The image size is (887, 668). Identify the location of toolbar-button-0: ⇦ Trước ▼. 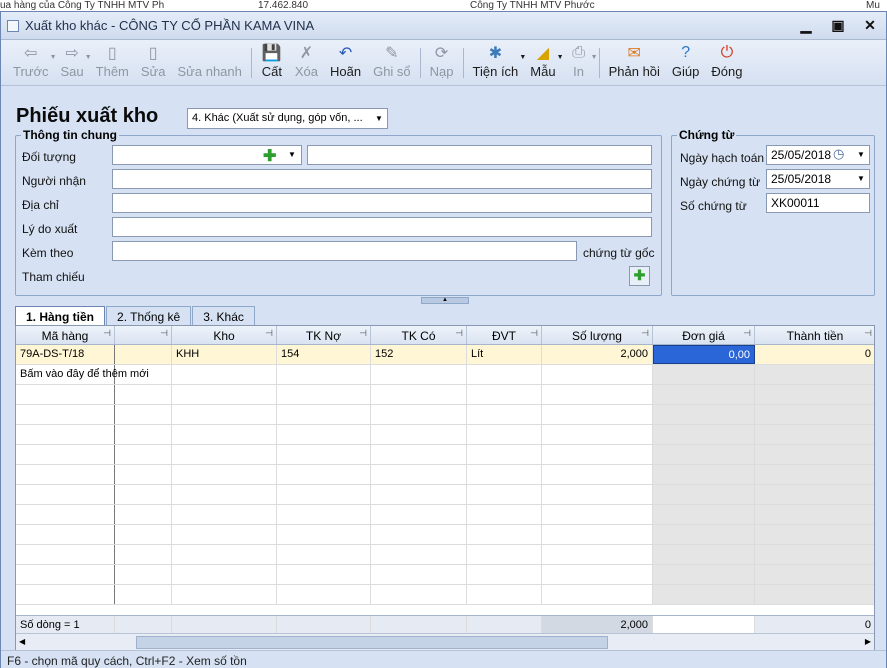
(32, 59).